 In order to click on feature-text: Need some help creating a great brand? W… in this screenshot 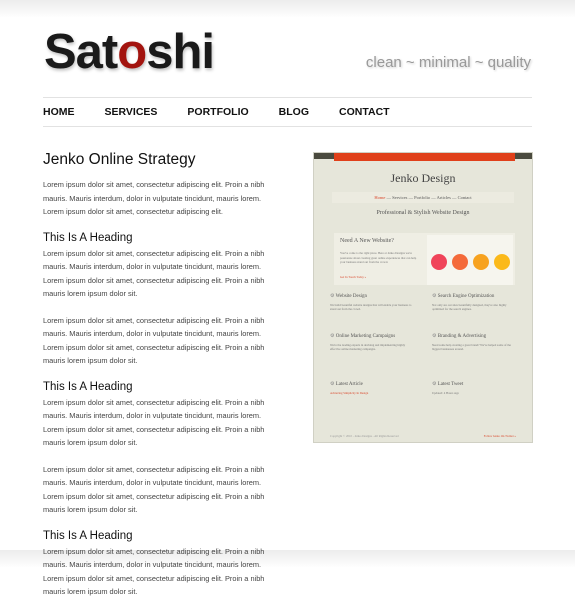, I will do `click(471, 347)`.